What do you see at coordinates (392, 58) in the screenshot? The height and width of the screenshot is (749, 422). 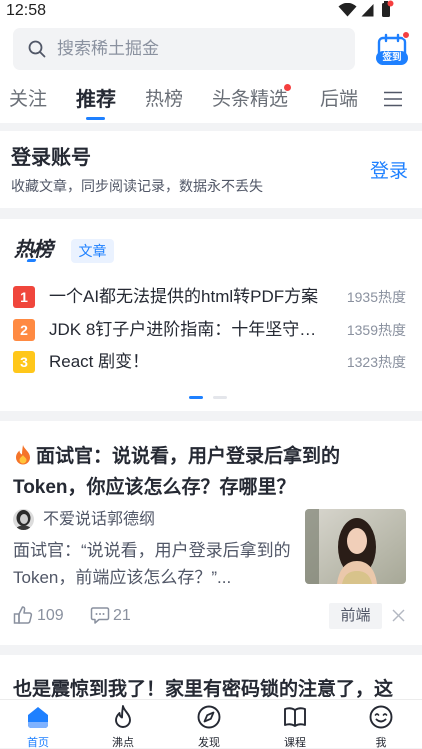 I see `checkin-label: 签到` at bounding box center [392, 58].